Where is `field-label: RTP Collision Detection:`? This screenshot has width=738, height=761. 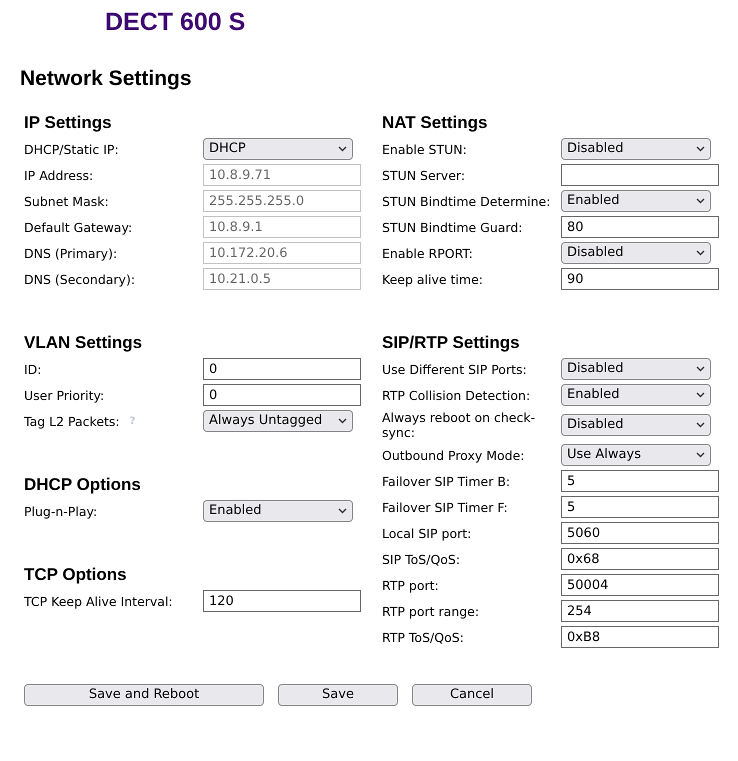 field-label: RTP Collision Detection: is located at coordinates (456, 395).